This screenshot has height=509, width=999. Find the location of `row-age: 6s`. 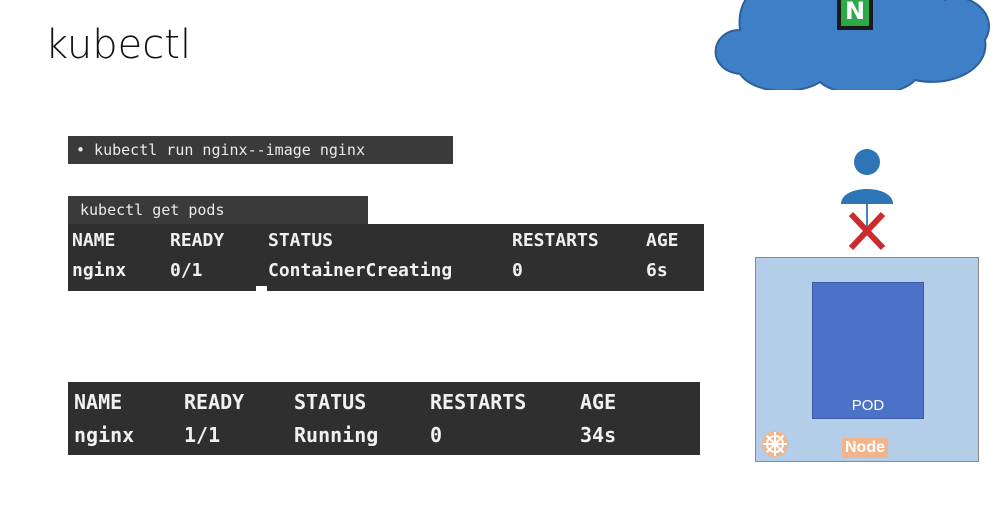

row-age: 6s is located at coordinates (657, 270).